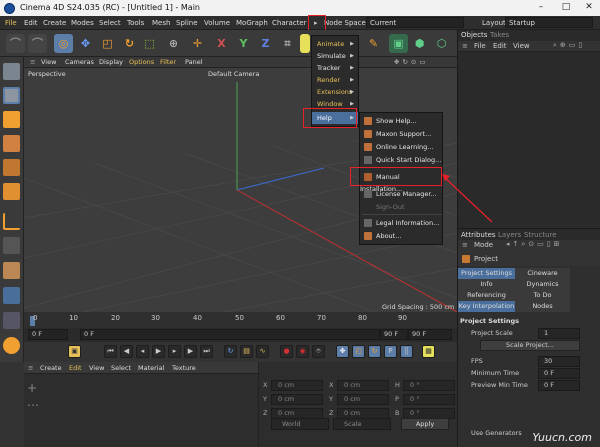  I want to click on polygons-mode-icon, so click(11, 191).